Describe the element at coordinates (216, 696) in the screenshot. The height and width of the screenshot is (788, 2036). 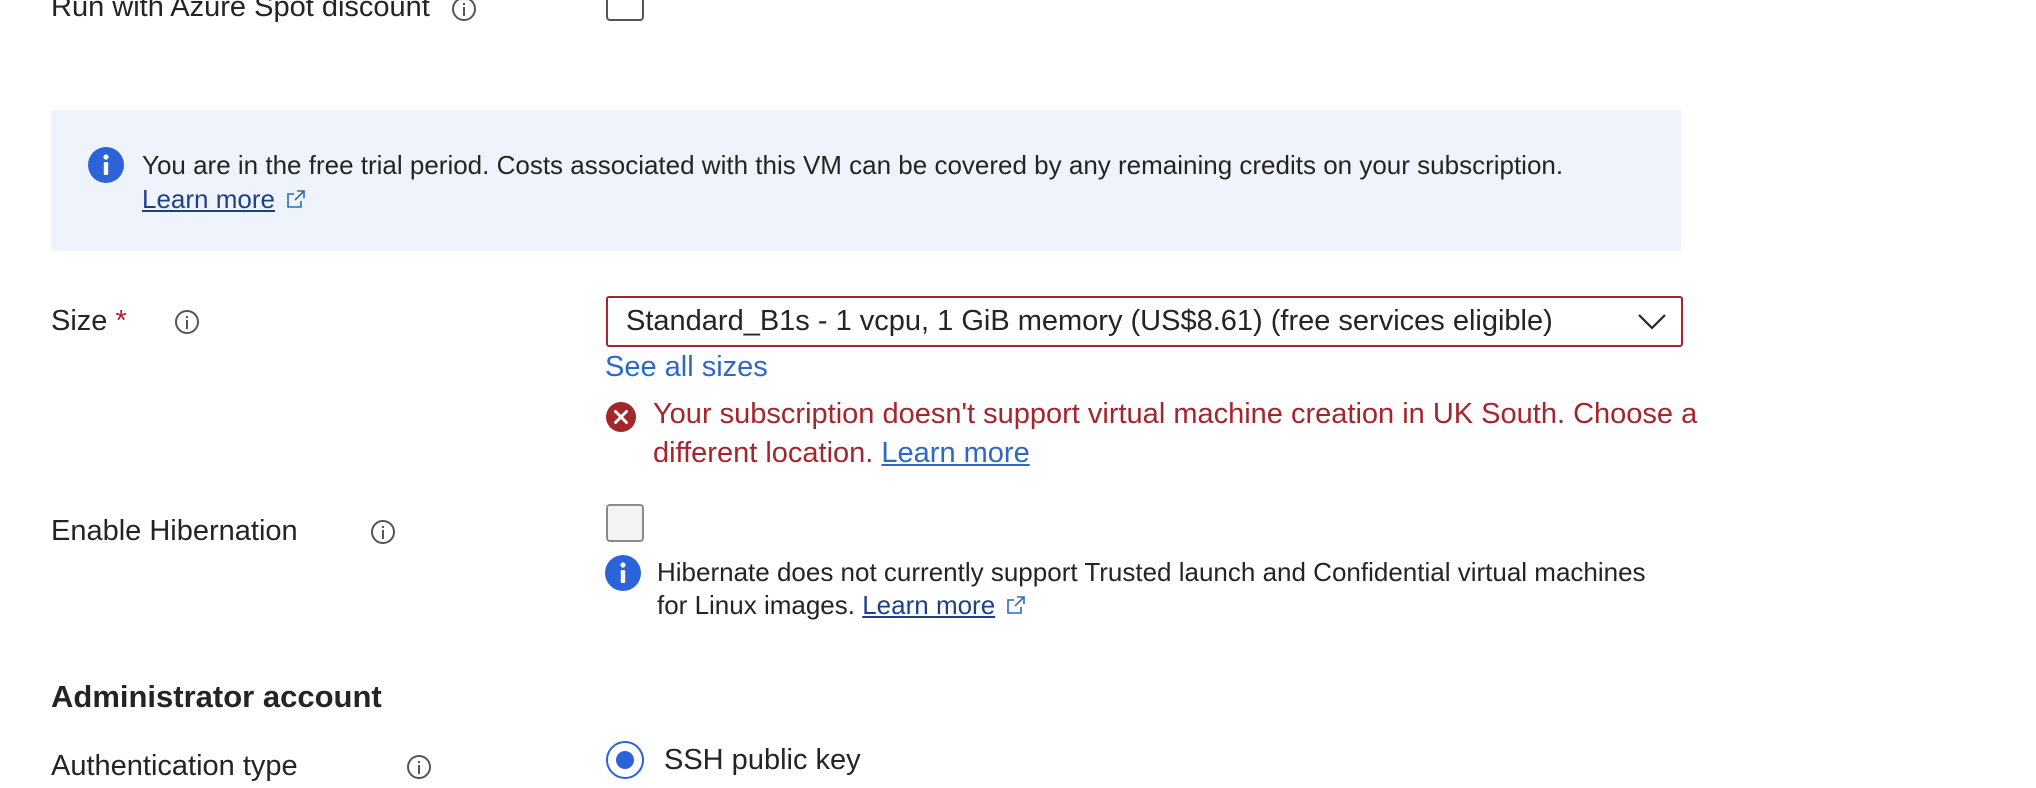
I see `administrator-account-heading: Administrator account` at that location.